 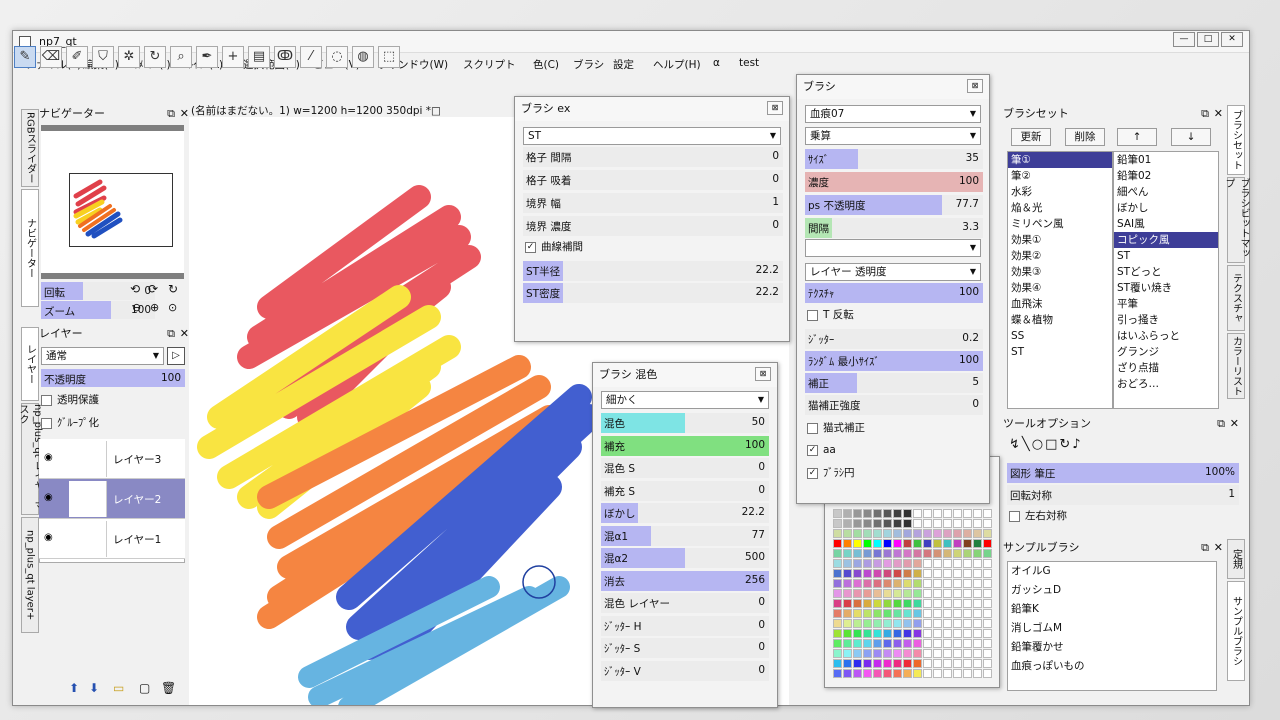 What do you see at coordinates (893, 272) in the screenshot?
I see `brush-layer-alpha-select: レイヤー 透明度 ▼` at bounding box center [893, 272].